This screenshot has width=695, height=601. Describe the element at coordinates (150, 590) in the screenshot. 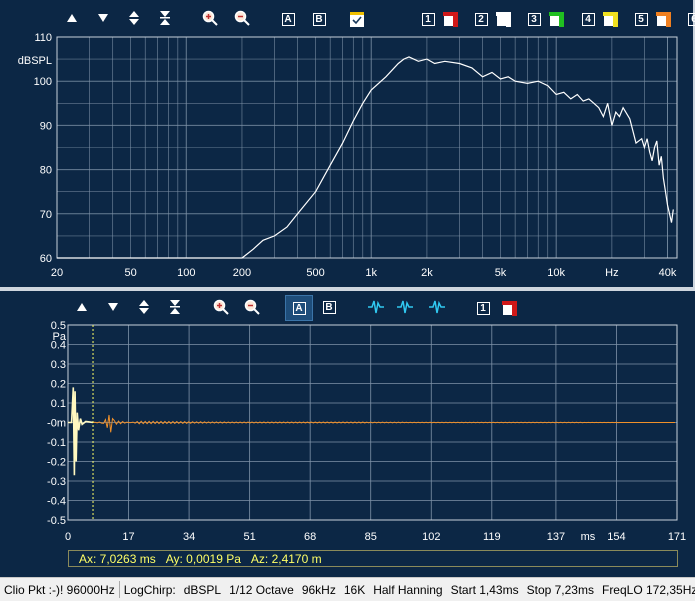

I see `status-item: LogChirp:` at that location.